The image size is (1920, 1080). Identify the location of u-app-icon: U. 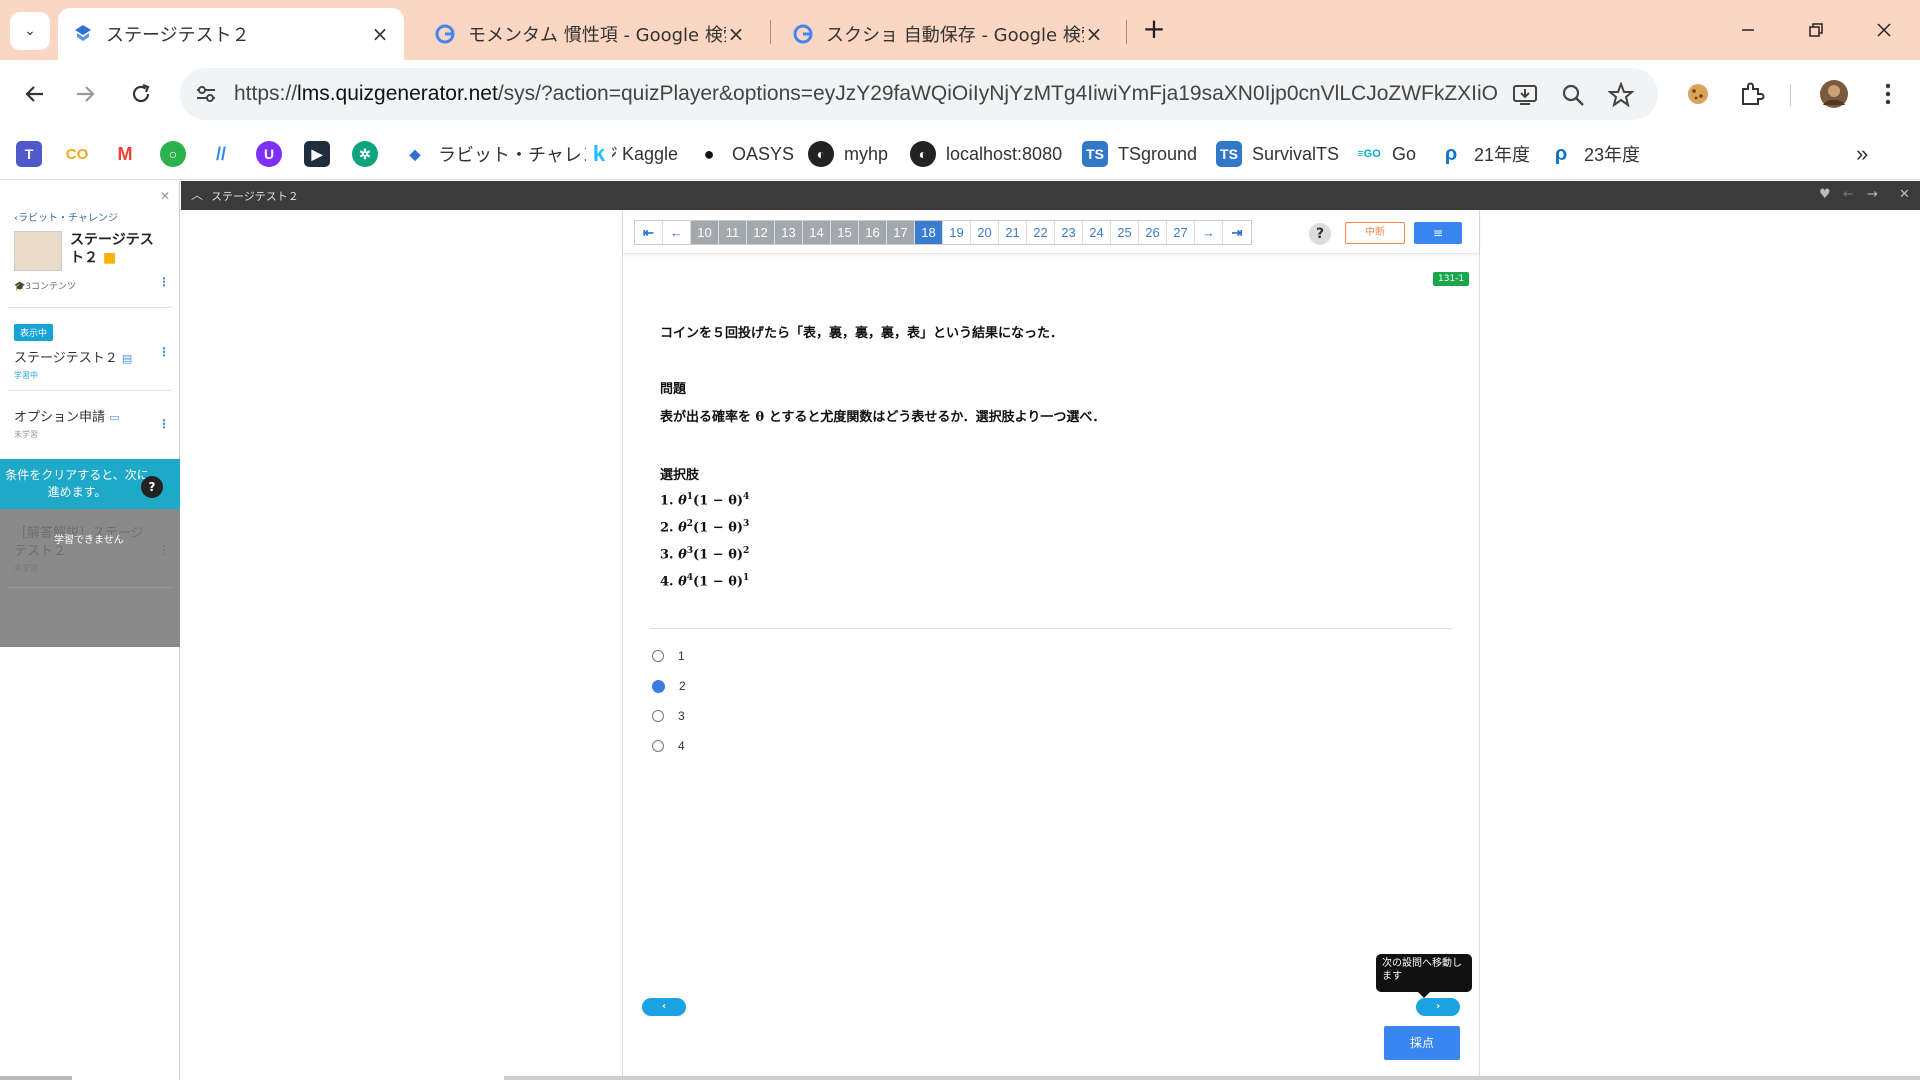
(269, 154).